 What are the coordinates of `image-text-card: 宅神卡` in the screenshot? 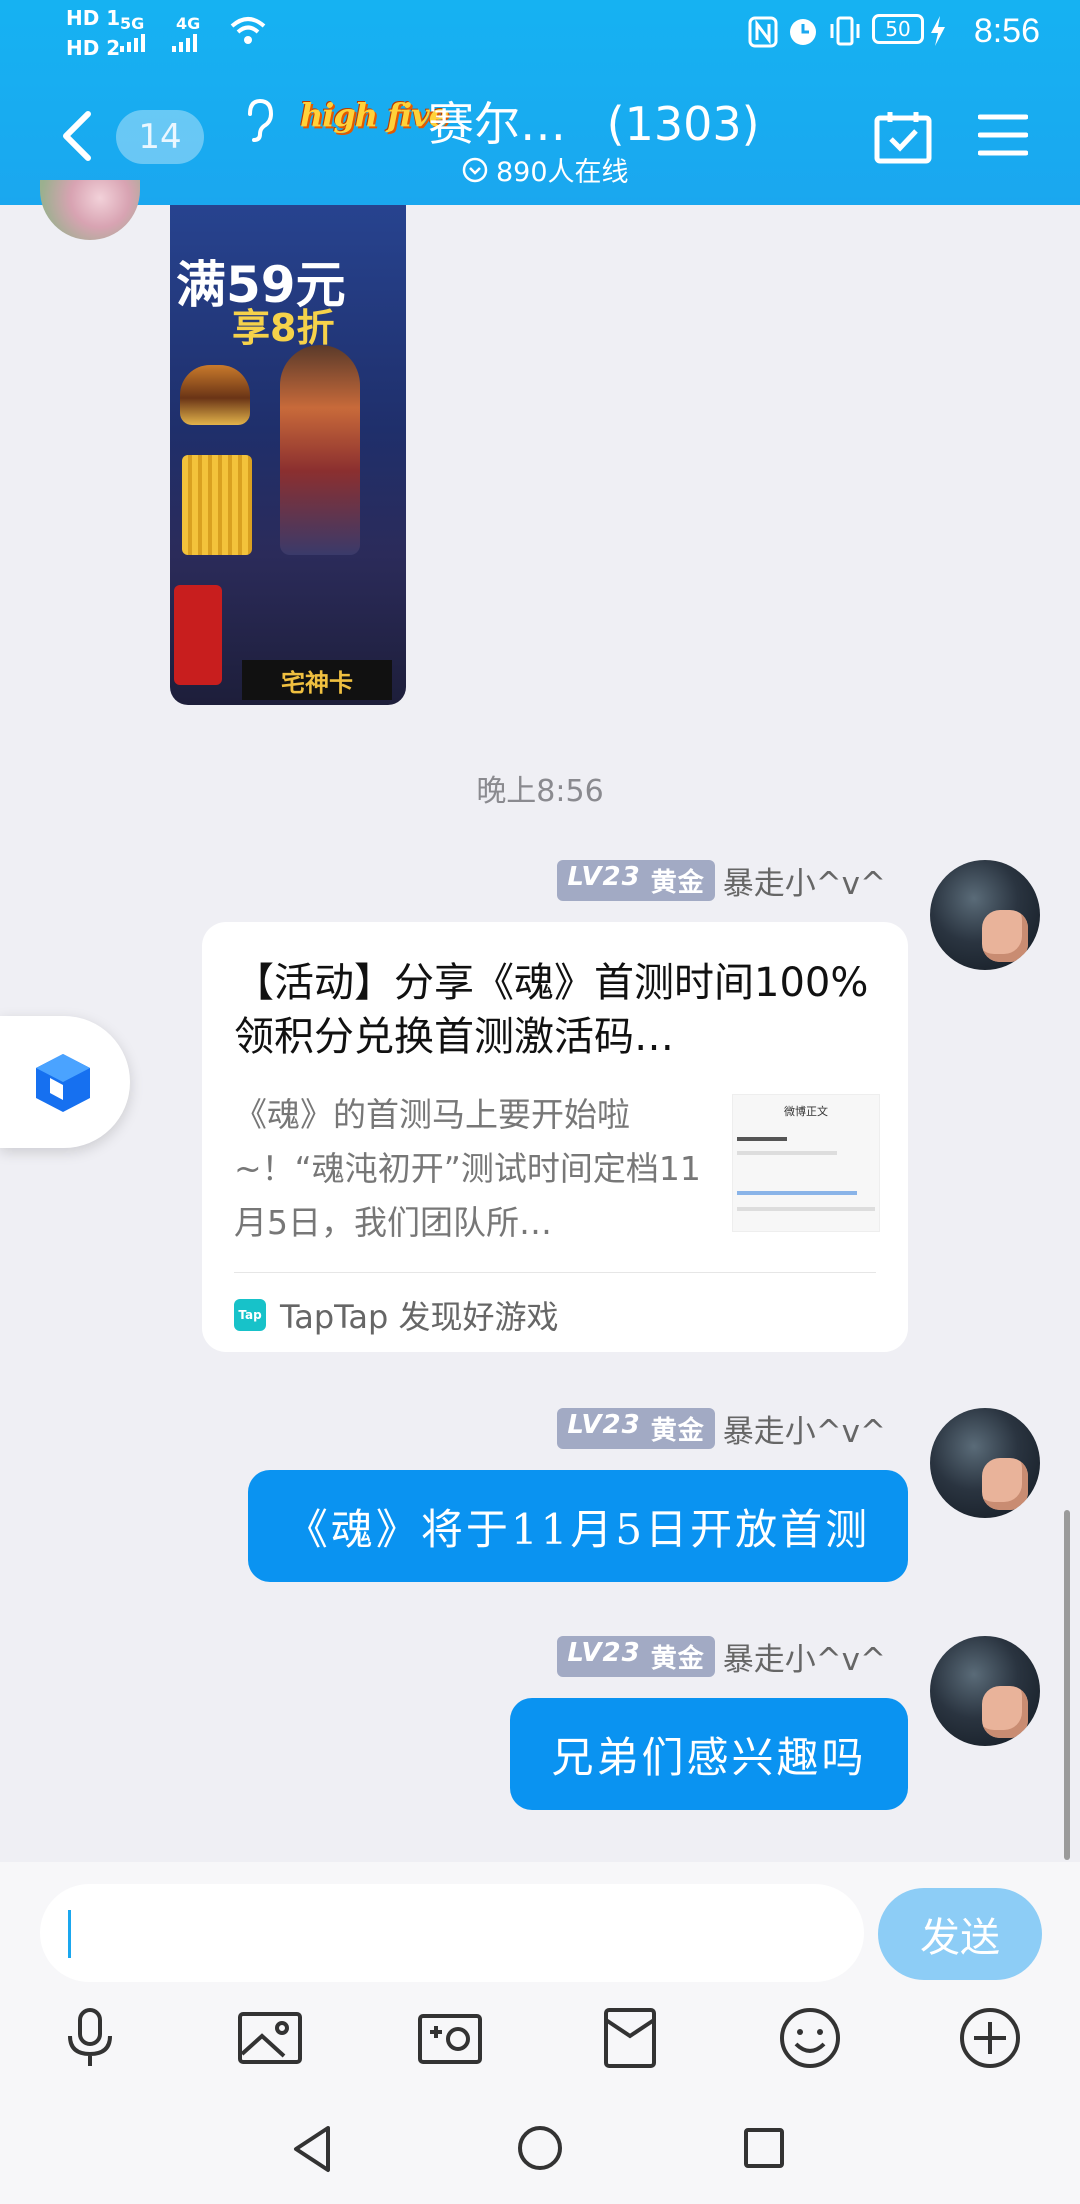 It's located at (317, 680).